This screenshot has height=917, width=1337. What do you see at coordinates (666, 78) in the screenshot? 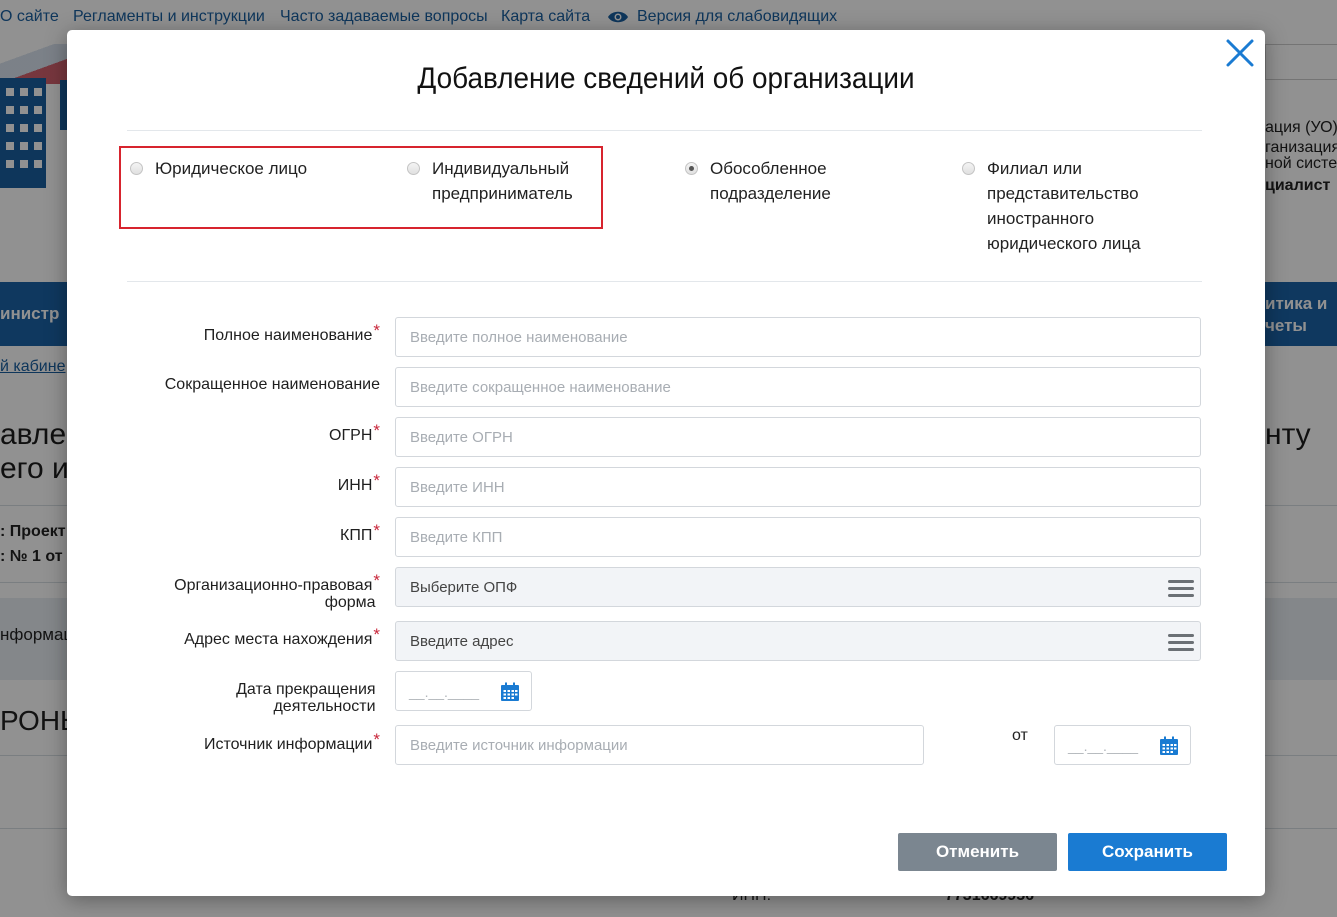
I see `dialog-title: Добавление сведений об организации` at bounding box center [666, 78].